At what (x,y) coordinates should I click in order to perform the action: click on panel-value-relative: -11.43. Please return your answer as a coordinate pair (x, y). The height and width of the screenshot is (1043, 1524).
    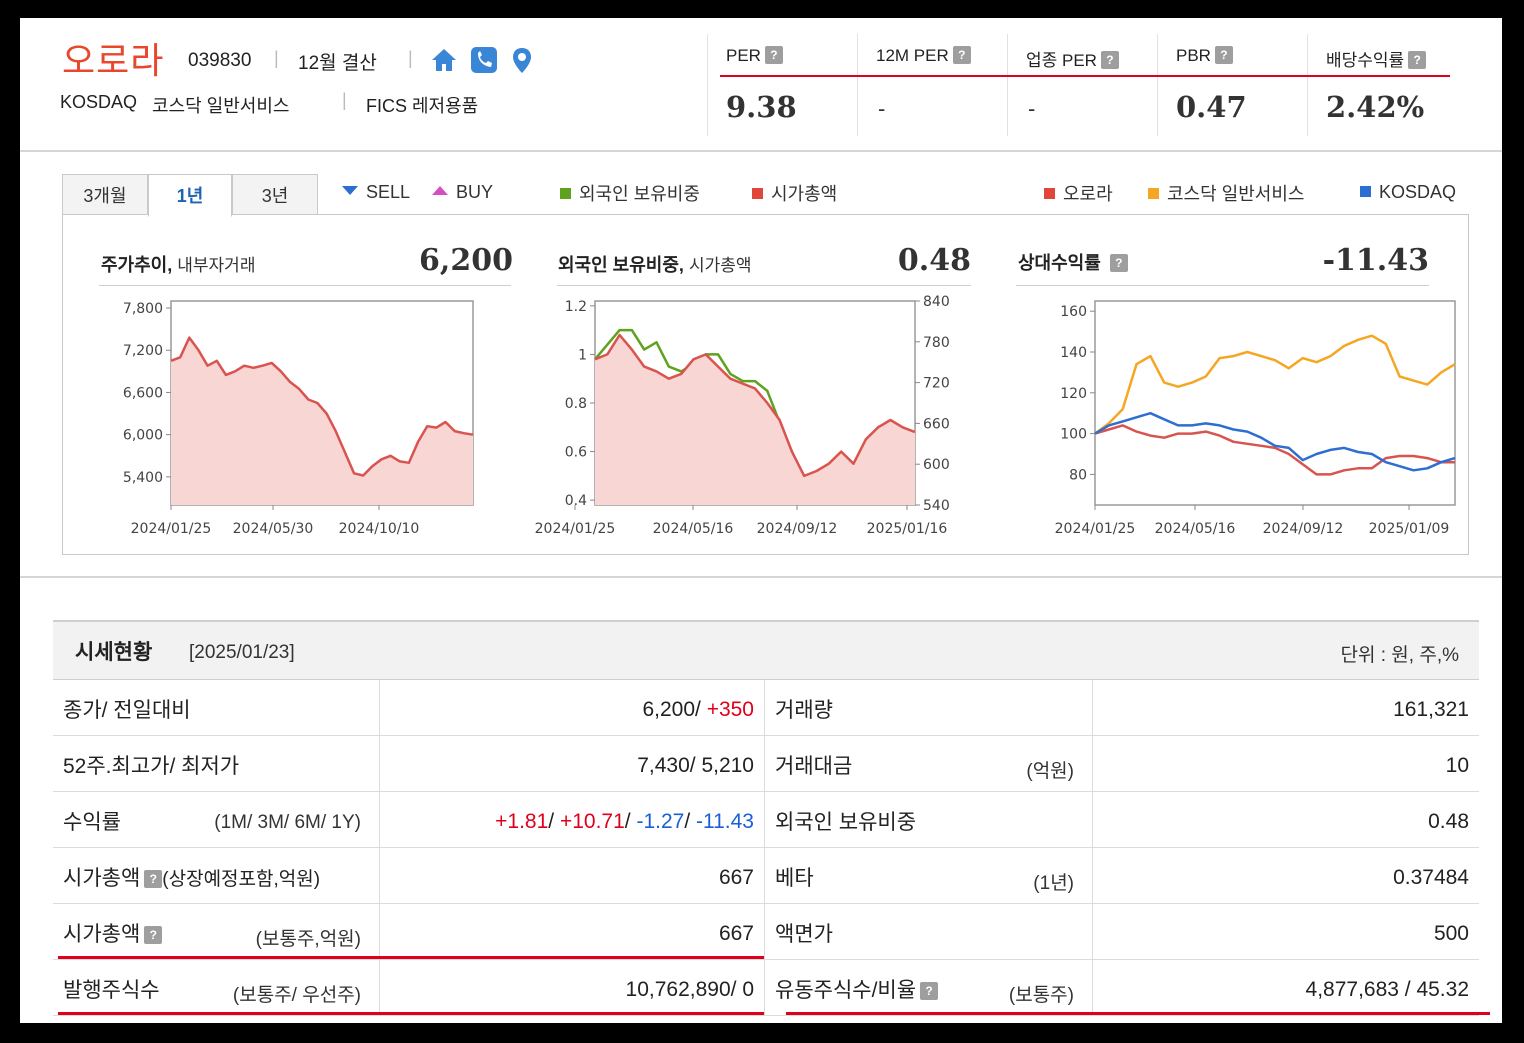
    Looking at the image, I should click on (1375, 260).